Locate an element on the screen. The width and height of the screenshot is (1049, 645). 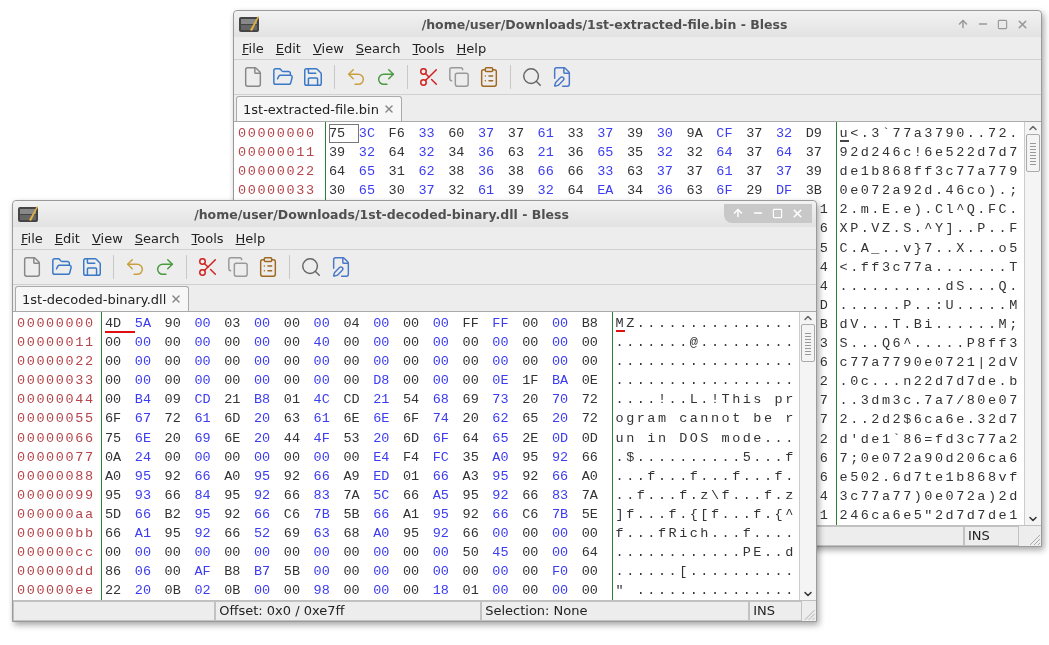
hex-byte: 6F is located at coordinates (114, 419).